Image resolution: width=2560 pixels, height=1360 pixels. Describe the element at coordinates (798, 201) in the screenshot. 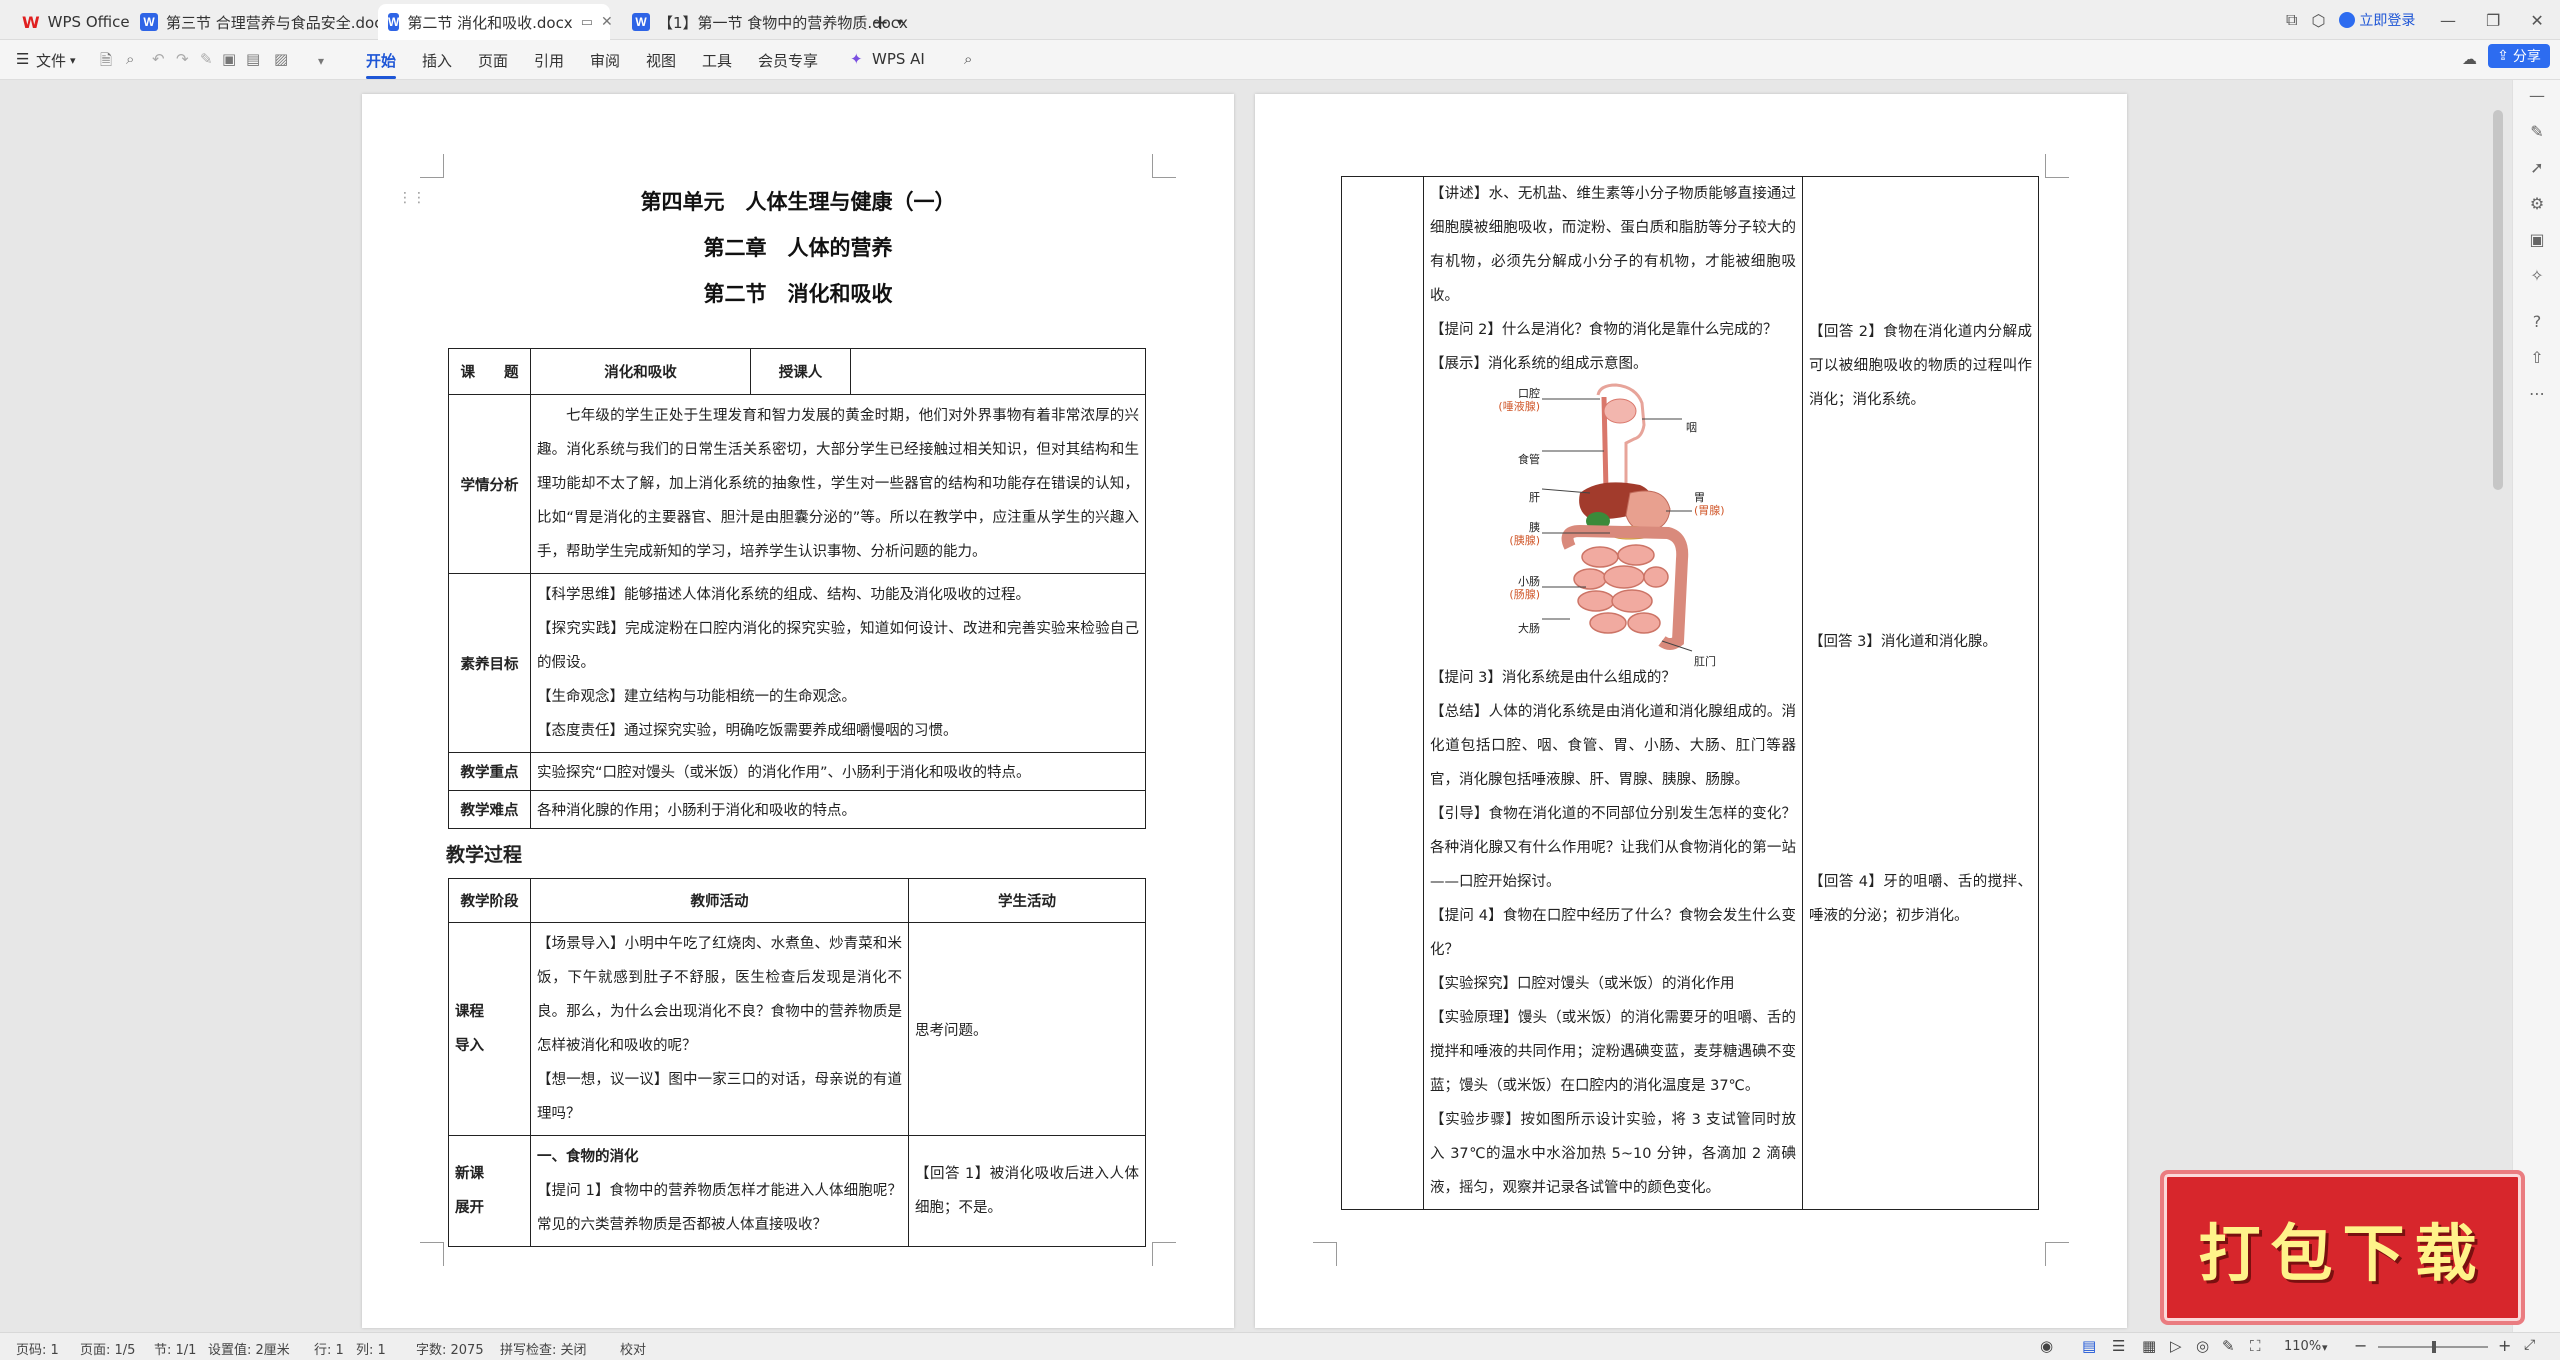

I see `unit-title: 第四单元 人体生理与健康（一）` at that location.